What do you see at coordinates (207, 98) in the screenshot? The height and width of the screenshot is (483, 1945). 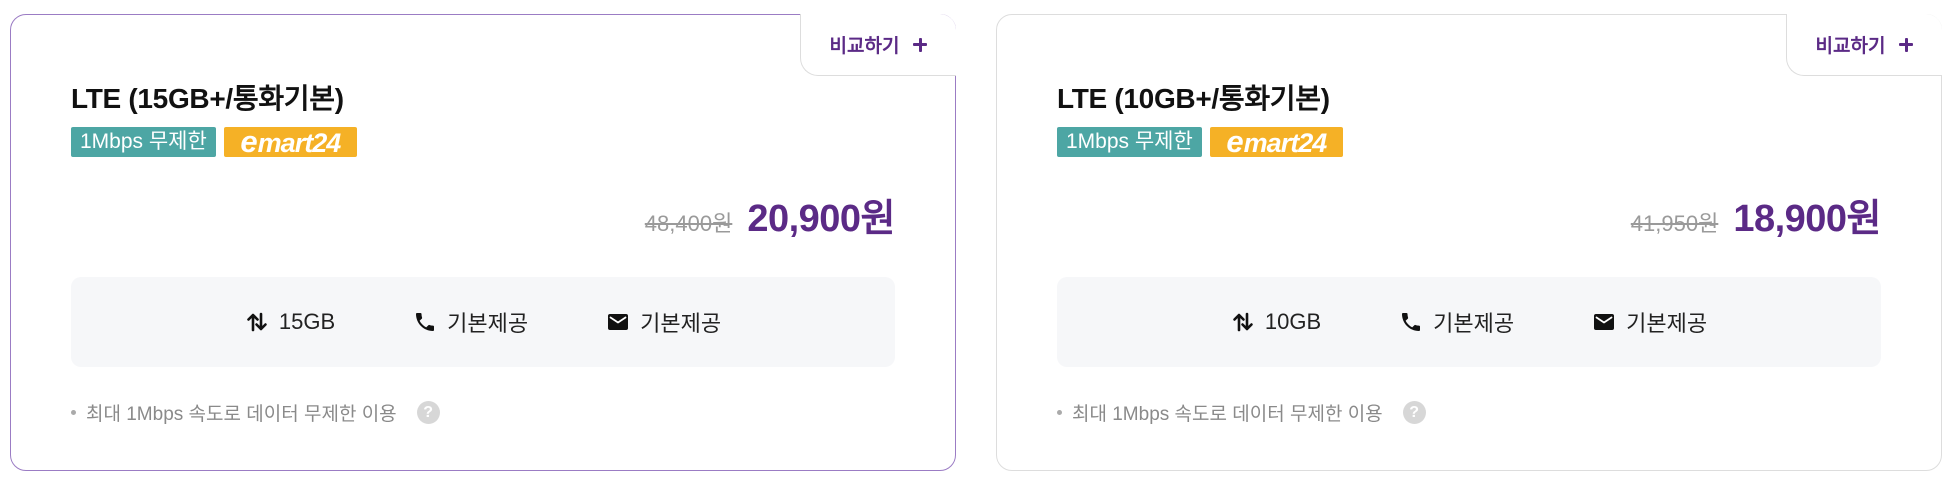 I see `plan-title: LTE (15GB+/통화기본)` at bounding box center [207, 98].